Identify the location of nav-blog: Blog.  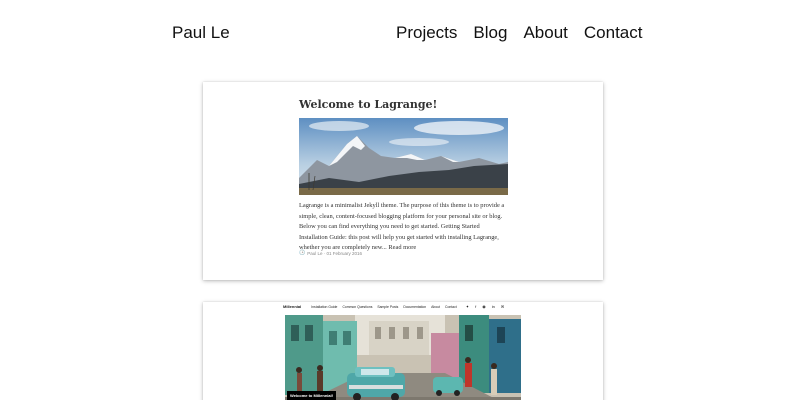
(490, 33).